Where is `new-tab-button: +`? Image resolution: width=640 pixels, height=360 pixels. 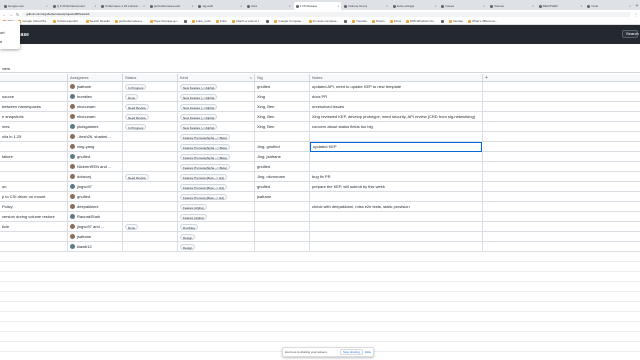
new-tab-button: + is located at coordinates (637, 6).